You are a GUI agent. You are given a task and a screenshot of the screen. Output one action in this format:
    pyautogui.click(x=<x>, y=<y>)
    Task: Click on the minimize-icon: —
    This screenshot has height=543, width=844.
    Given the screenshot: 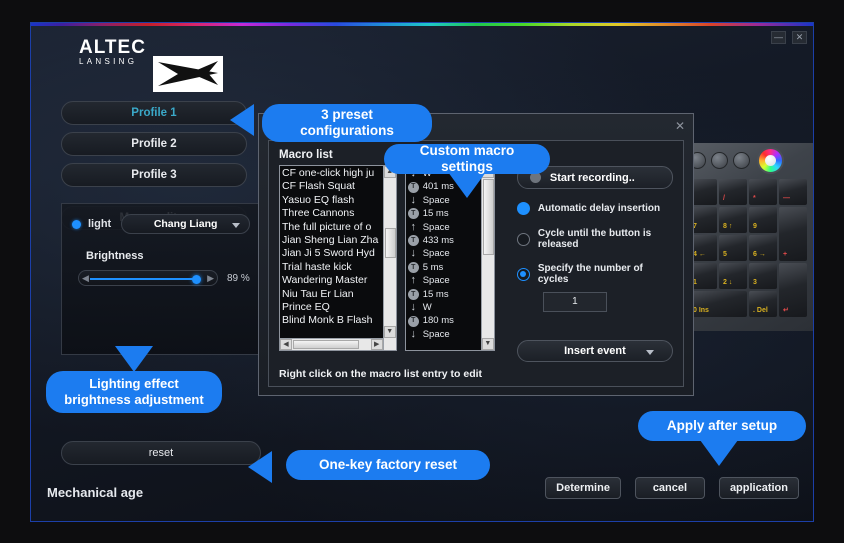 What is the action you would take?
    pyautogui.click(x=778, y=37)
    